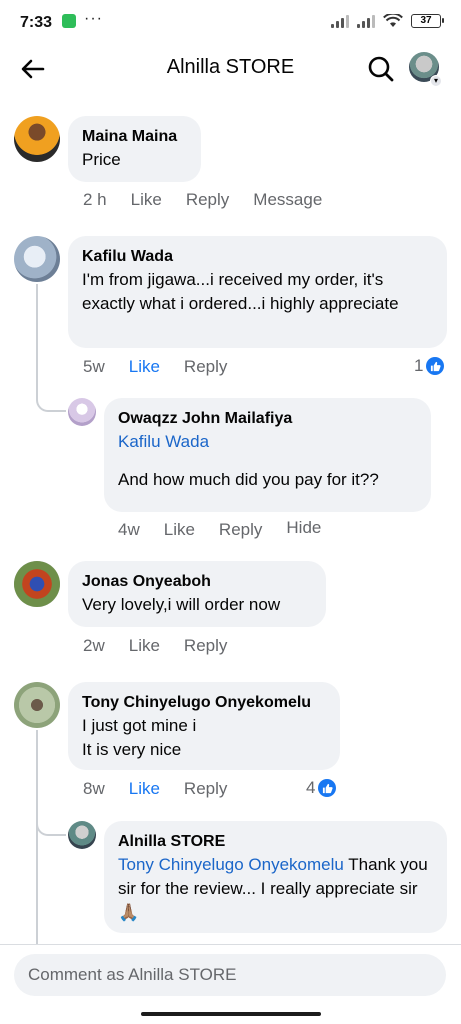  Describe the element at coordinates (69, 21) in the screenshot. I see `whatsapp-notification-icon` at that location.